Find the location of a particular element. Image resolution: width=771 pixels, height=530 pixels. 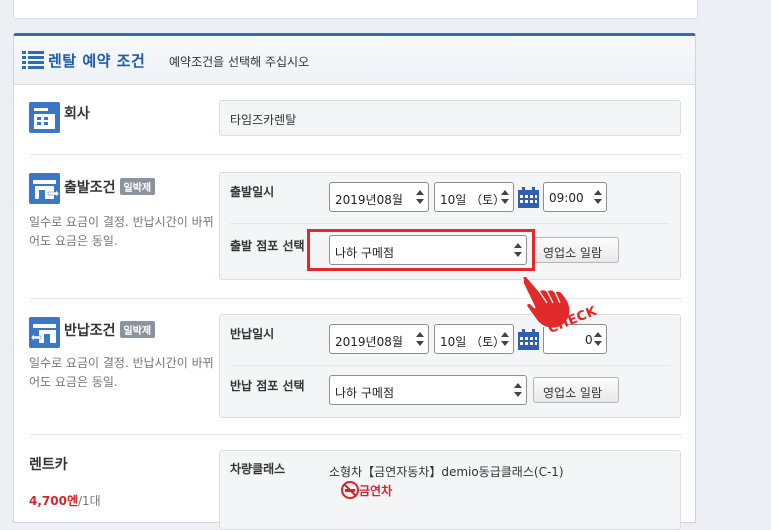

return-month-value: 2019년08월 is located at coordinates (369, 342).